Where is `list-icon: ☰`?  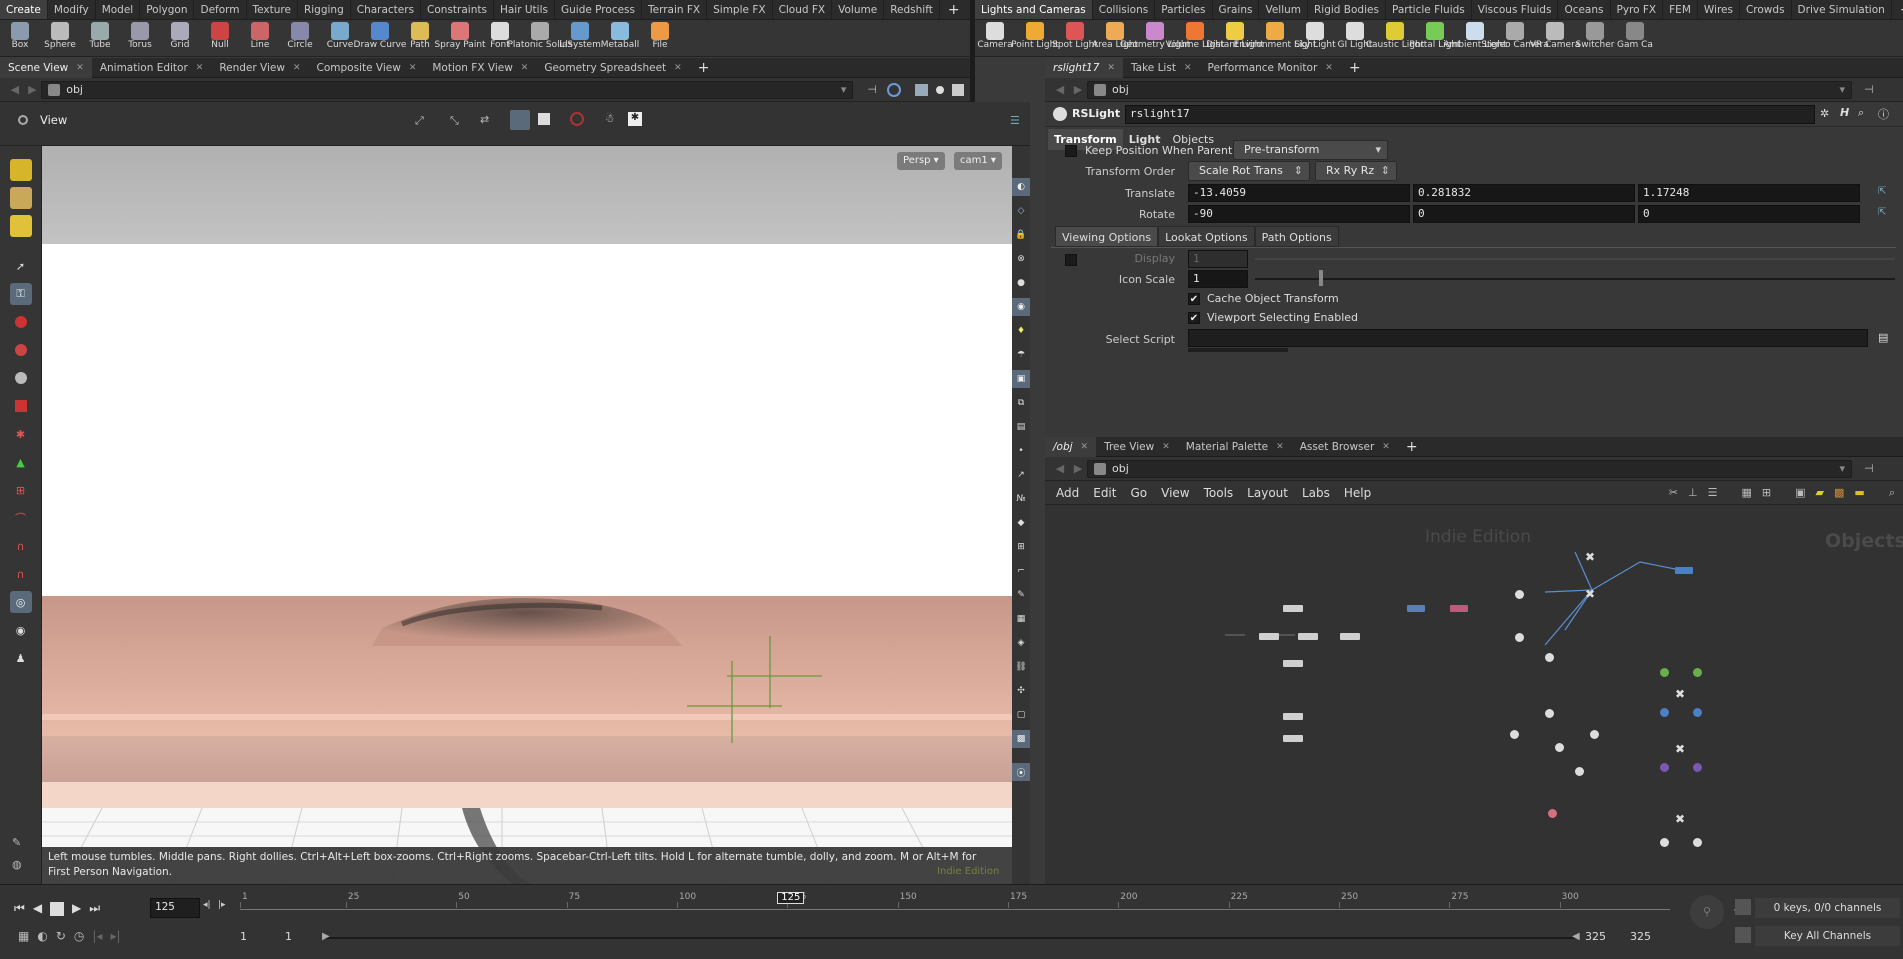
list-icon: ☰ is located at coordinates (1713, 493).